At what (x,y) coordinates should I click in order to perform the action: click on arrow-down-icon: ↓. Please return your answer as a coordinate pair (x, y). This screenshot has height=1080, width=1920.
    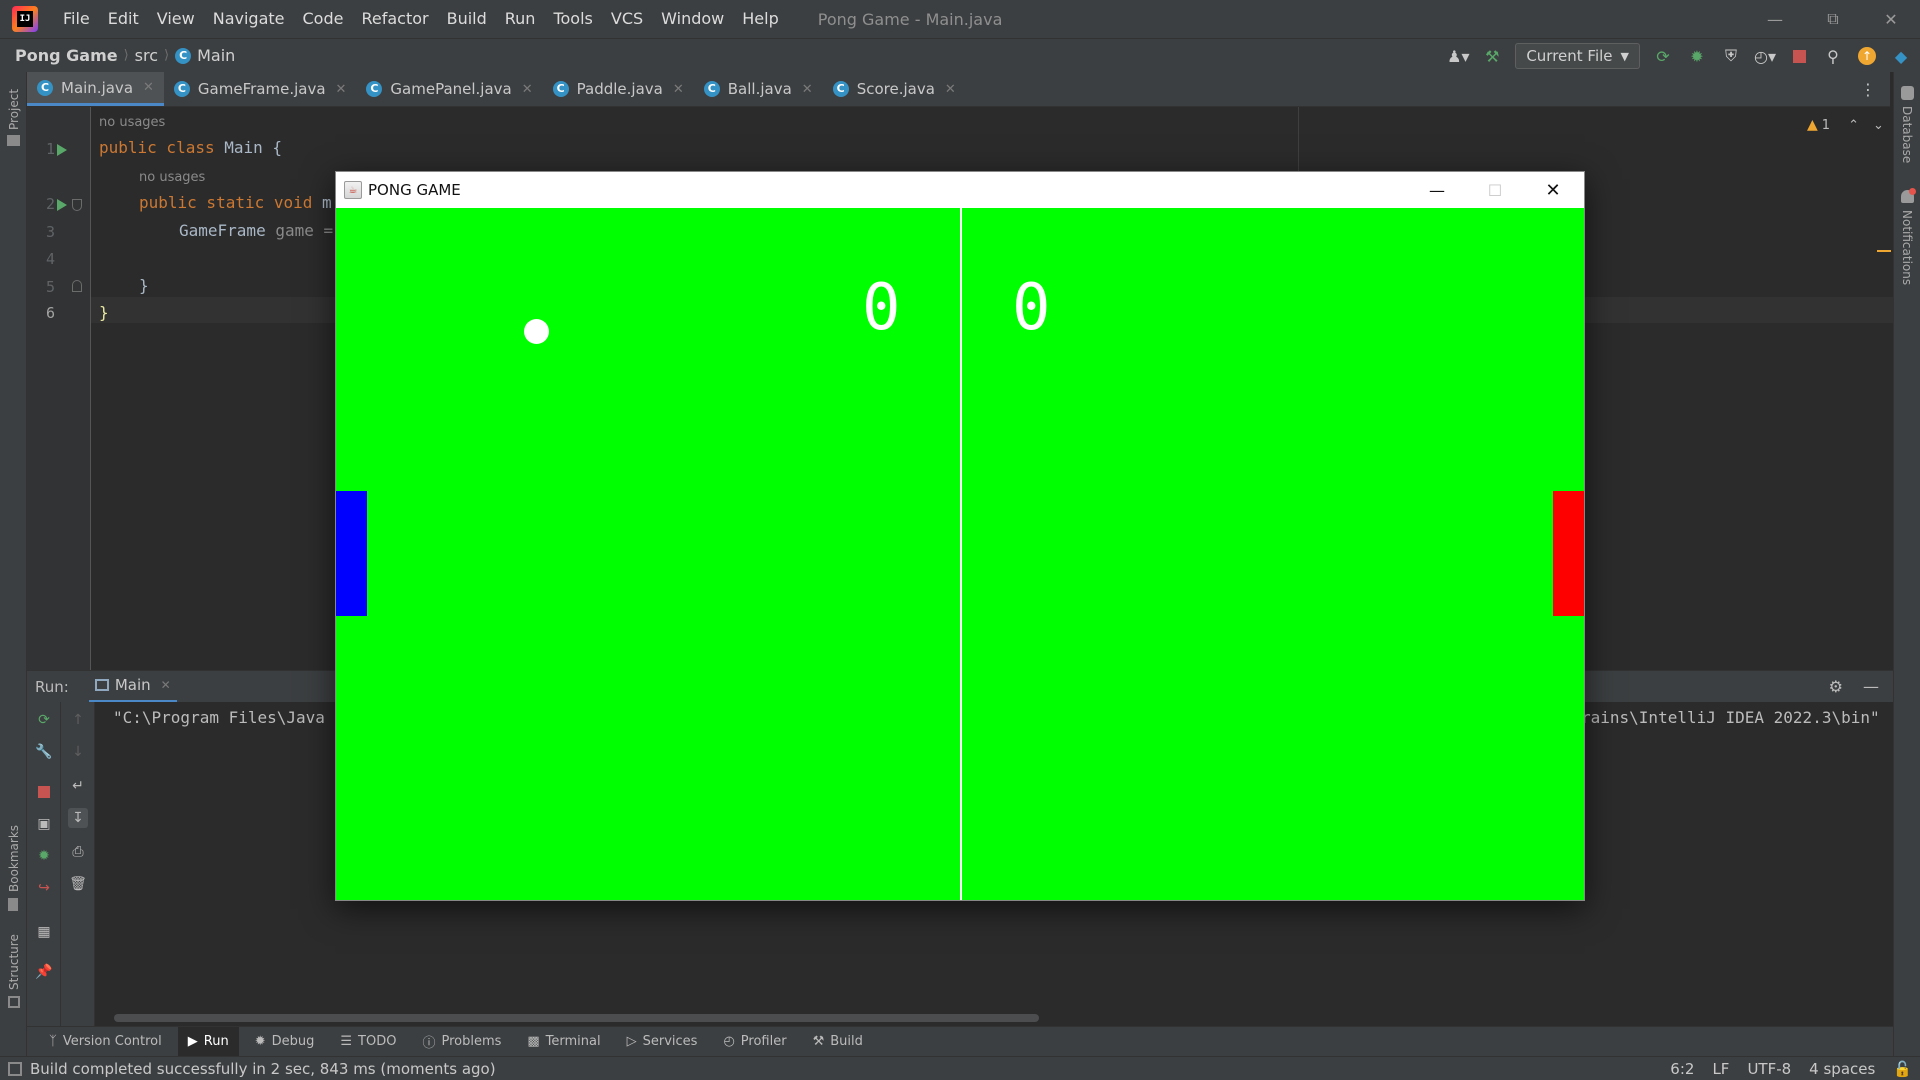
    Looking at the image, I should click on (78, 752).